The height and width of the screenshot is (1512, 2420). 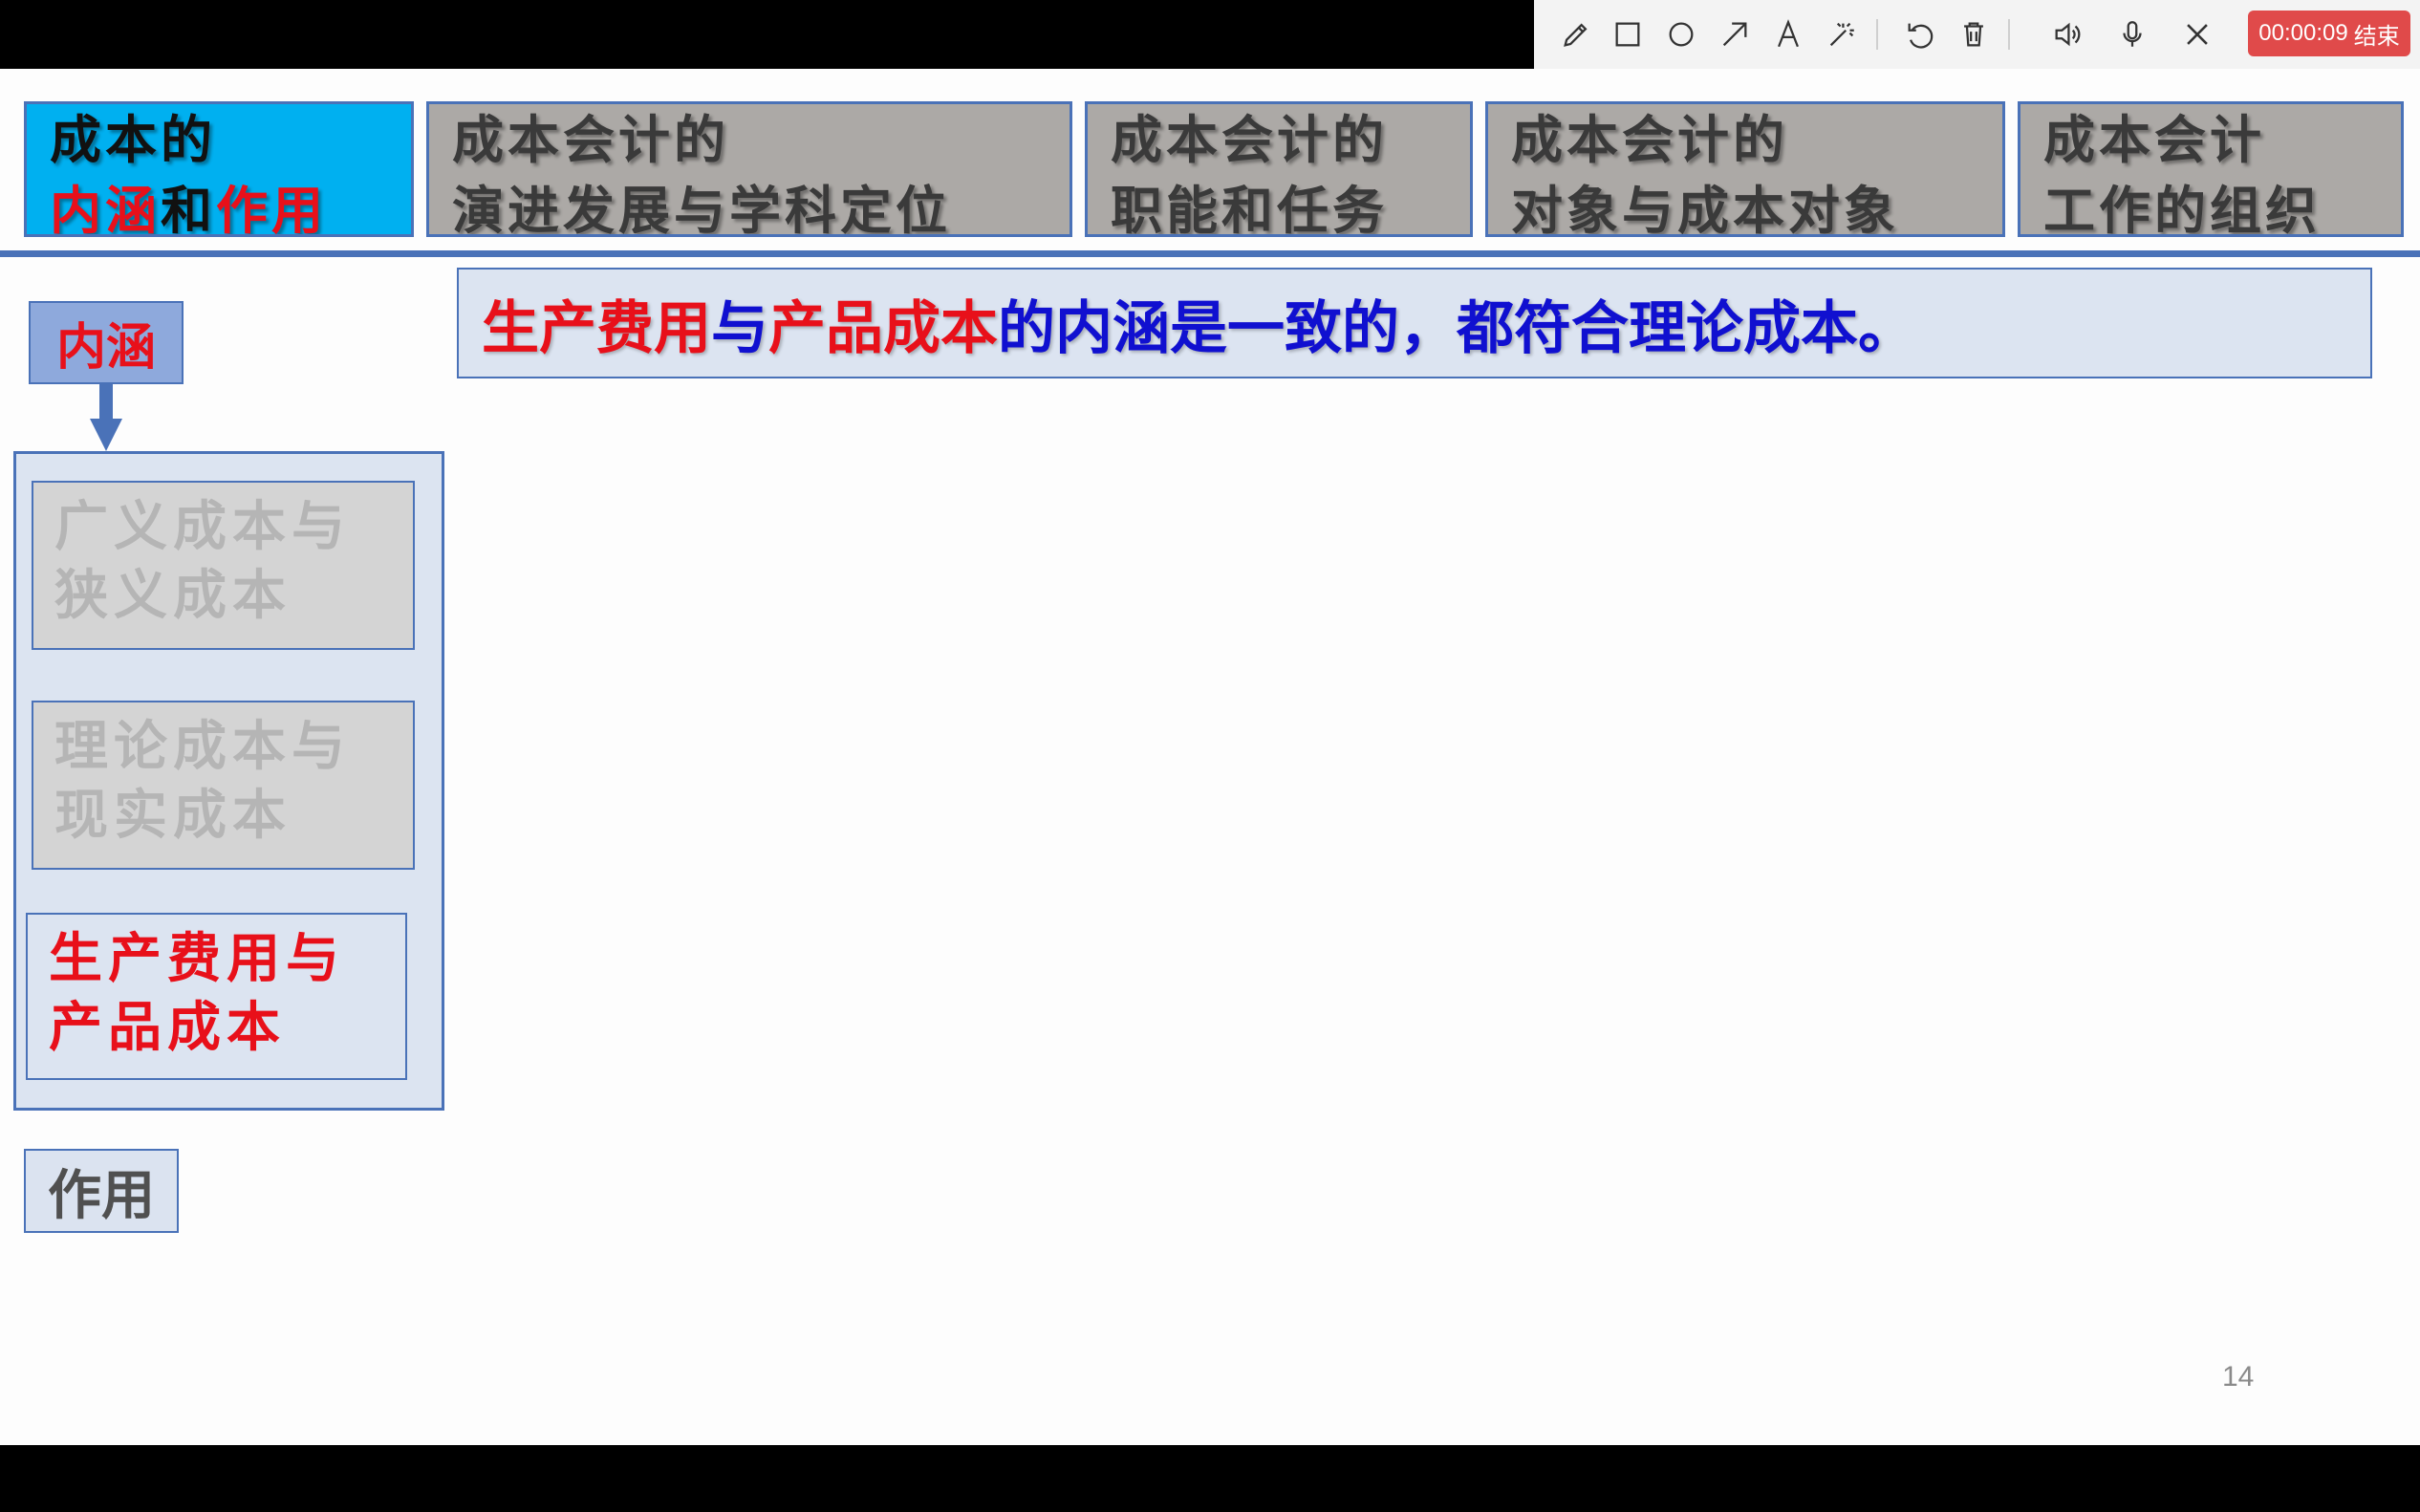 What do you see at coordinates (101, 1191) in the screenshot?
I see `role-label: 作用` at bounding box center [101, 1191].